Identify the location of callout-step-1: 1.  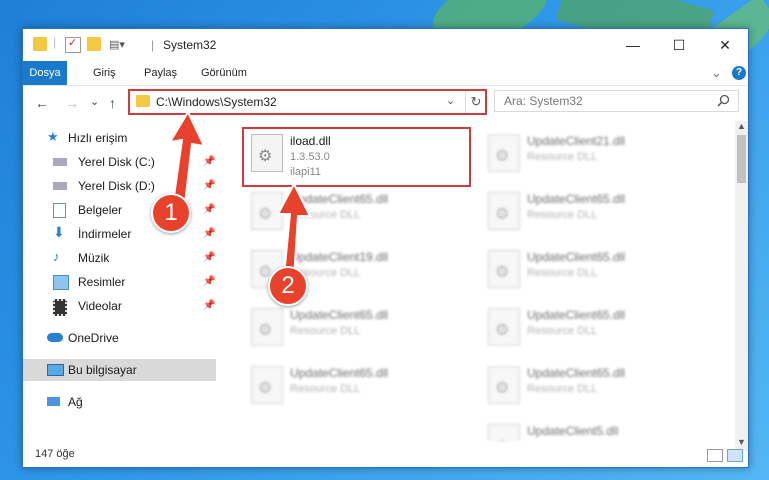
(171, 213).